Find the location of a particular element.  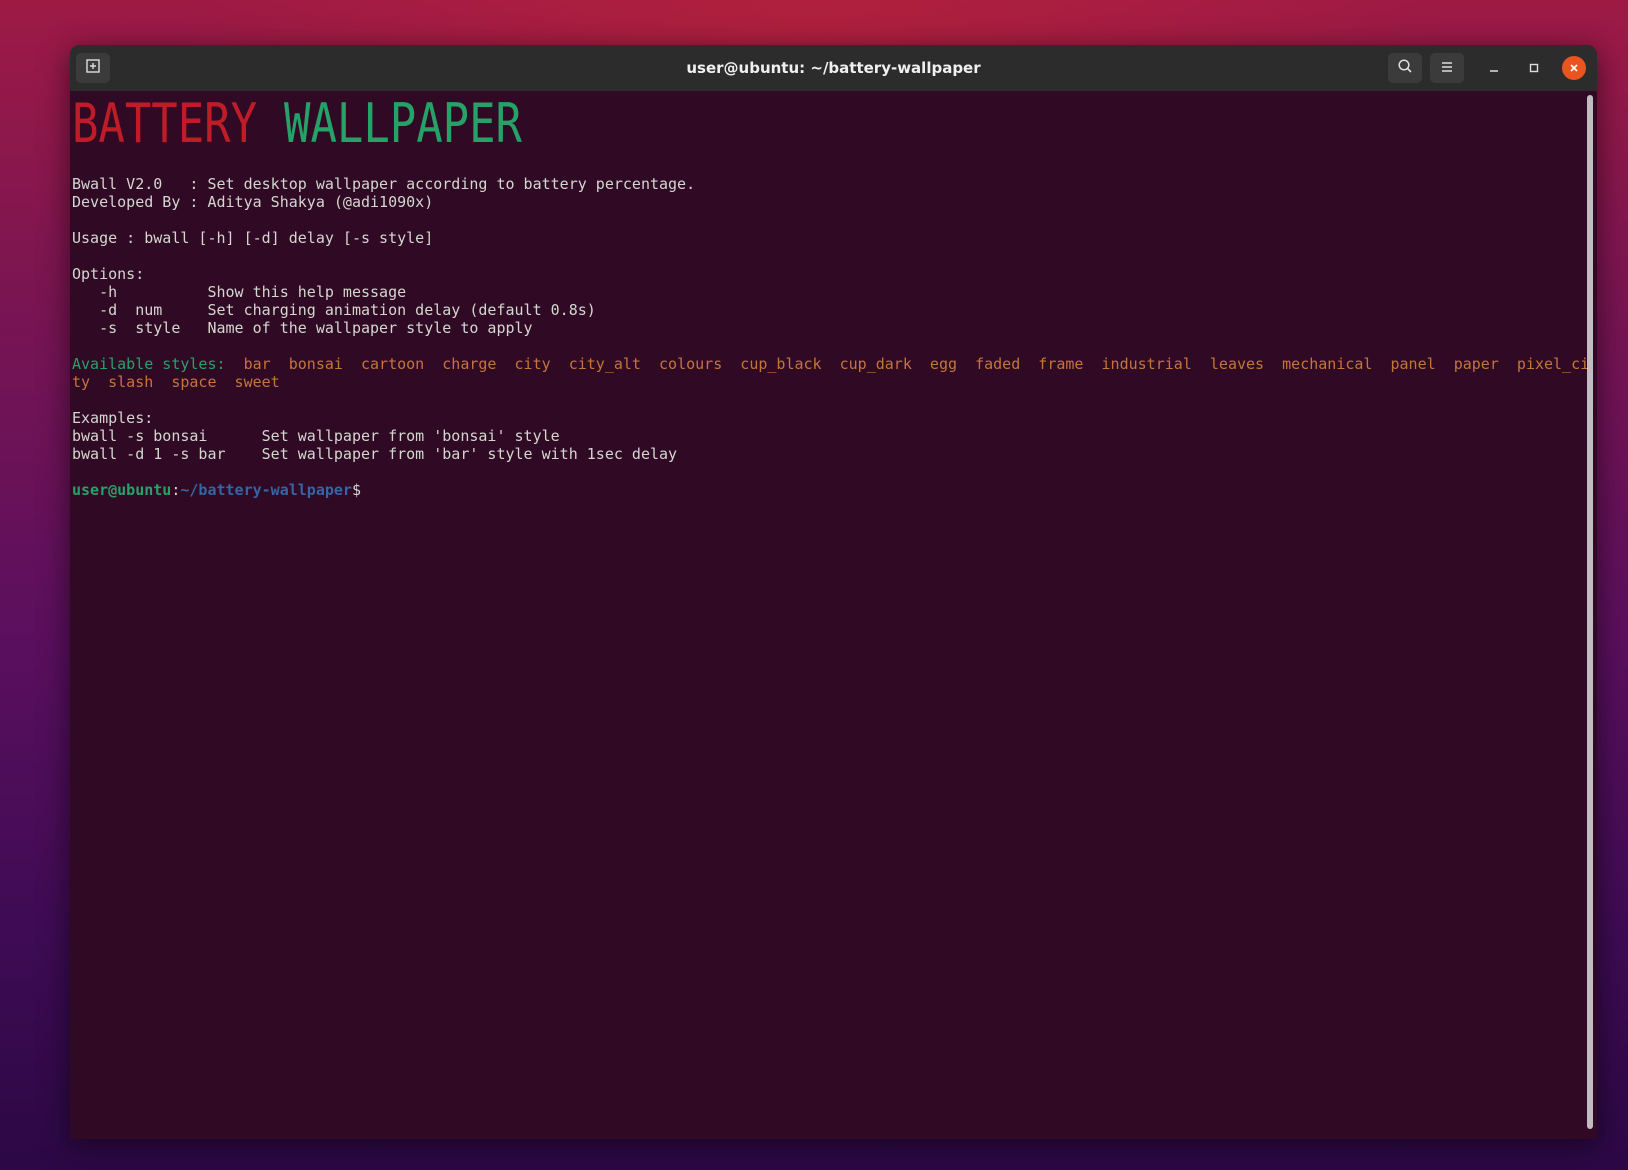

prompt-symbol: $ is located at coordinates (356, 490).